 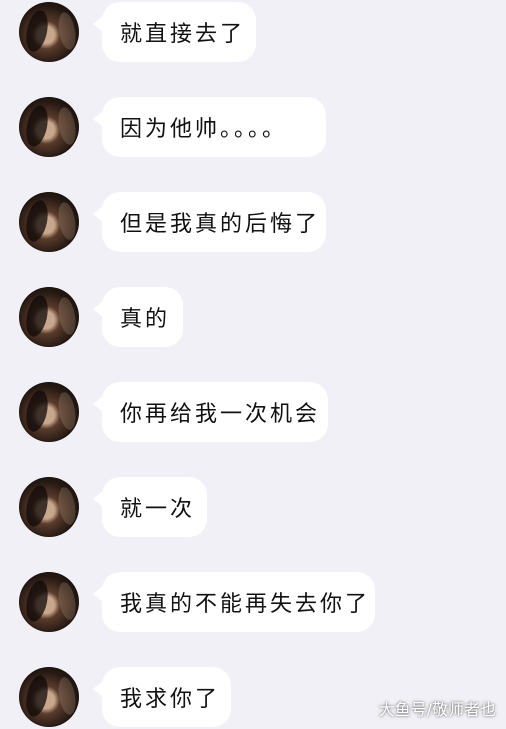 I want to click on source-watermark: 大鱼号/敬师者也, so click(x=437, y=709).